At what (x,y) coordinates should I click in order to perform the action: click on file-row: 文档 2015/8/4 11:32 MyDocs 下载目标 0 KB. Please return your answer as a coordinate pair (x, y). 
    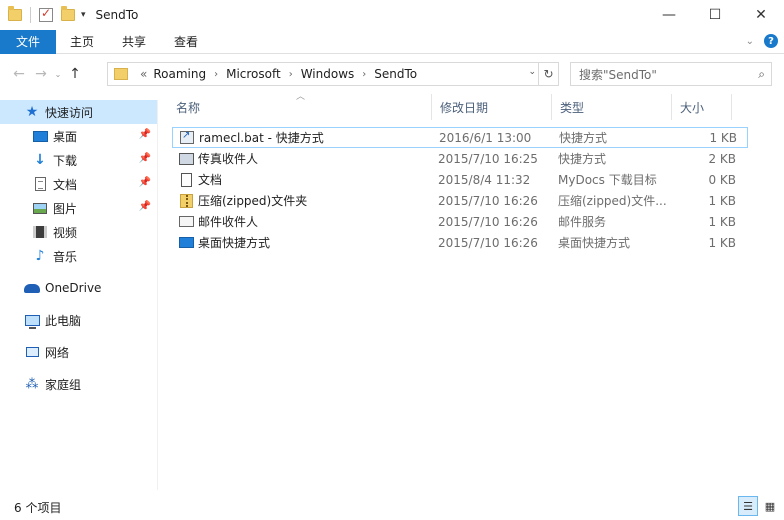
    Looking at the image, I should click on (460, 179).